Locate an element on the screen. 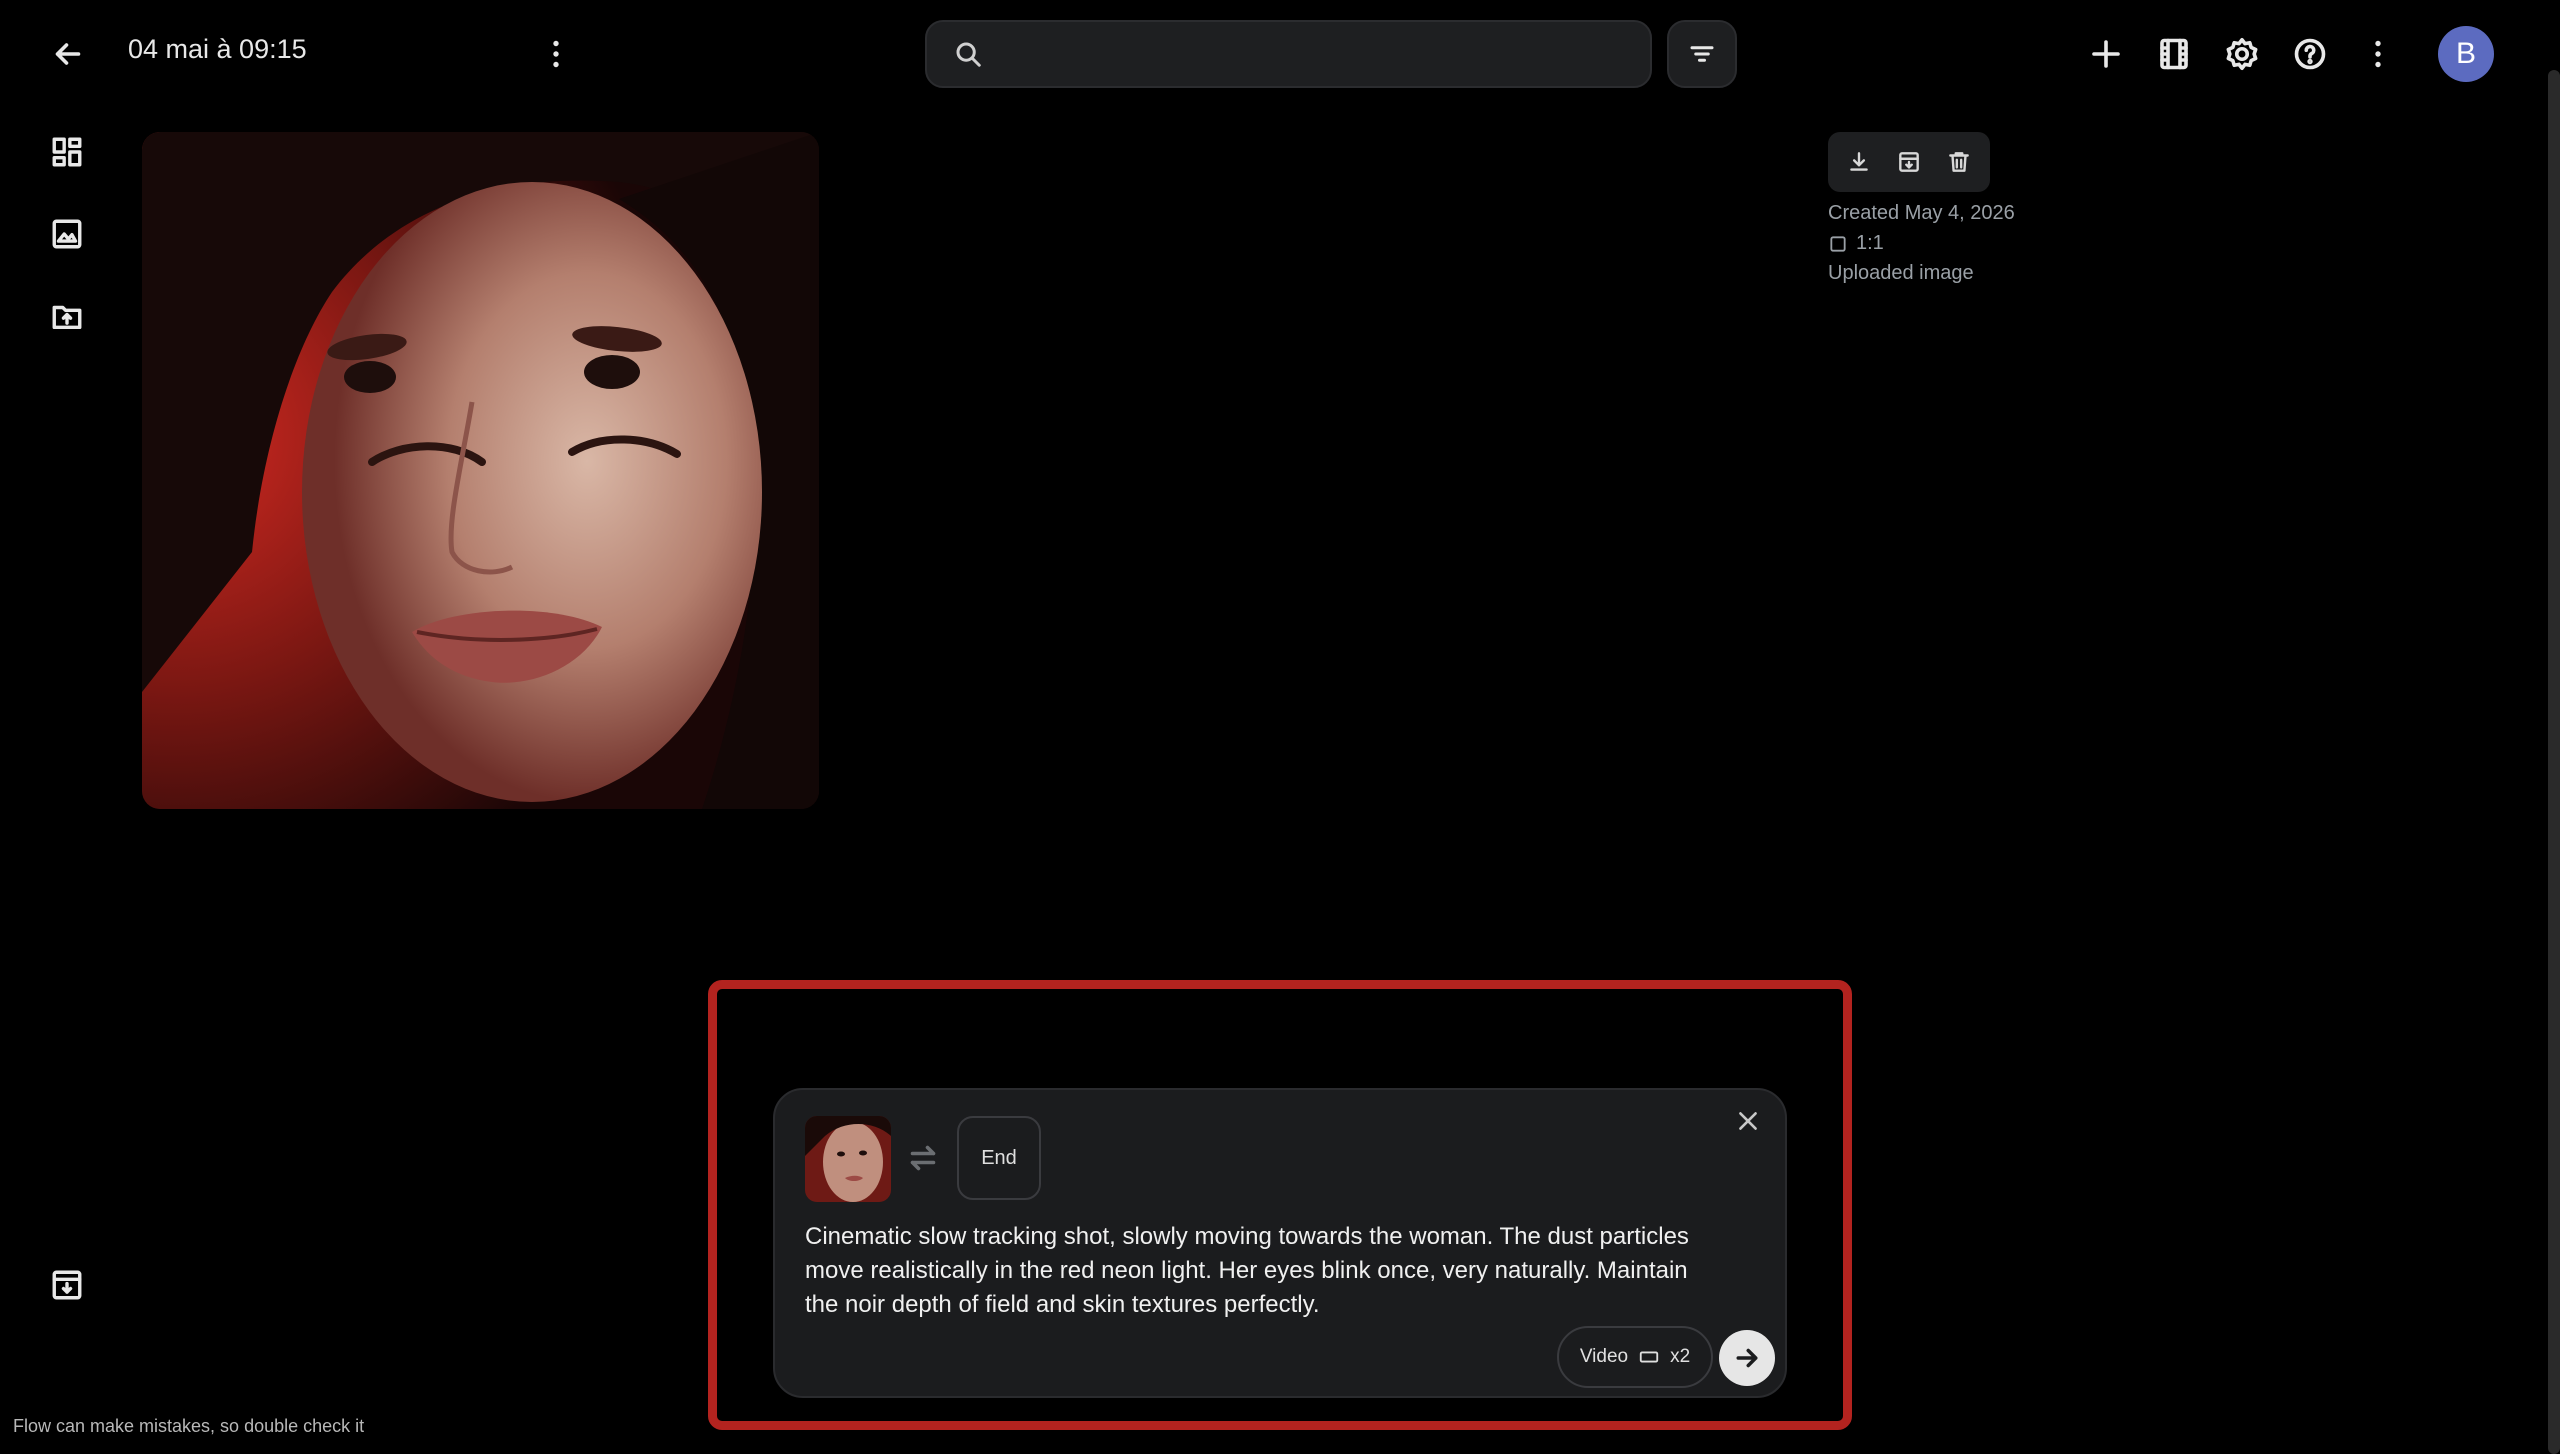 This screenshot has width=2560, height=1454. title-more-button is located at coordinates (556, 54).